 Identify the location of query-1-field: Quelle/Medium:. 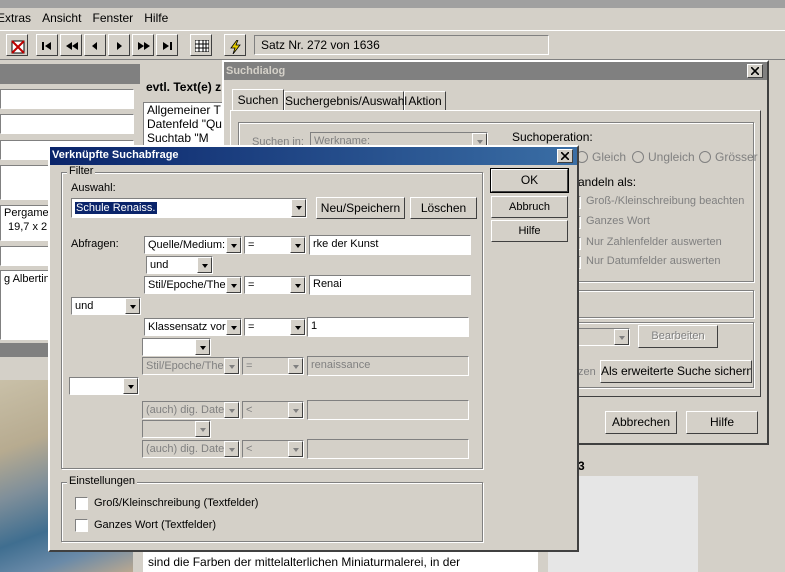
(193, 245).